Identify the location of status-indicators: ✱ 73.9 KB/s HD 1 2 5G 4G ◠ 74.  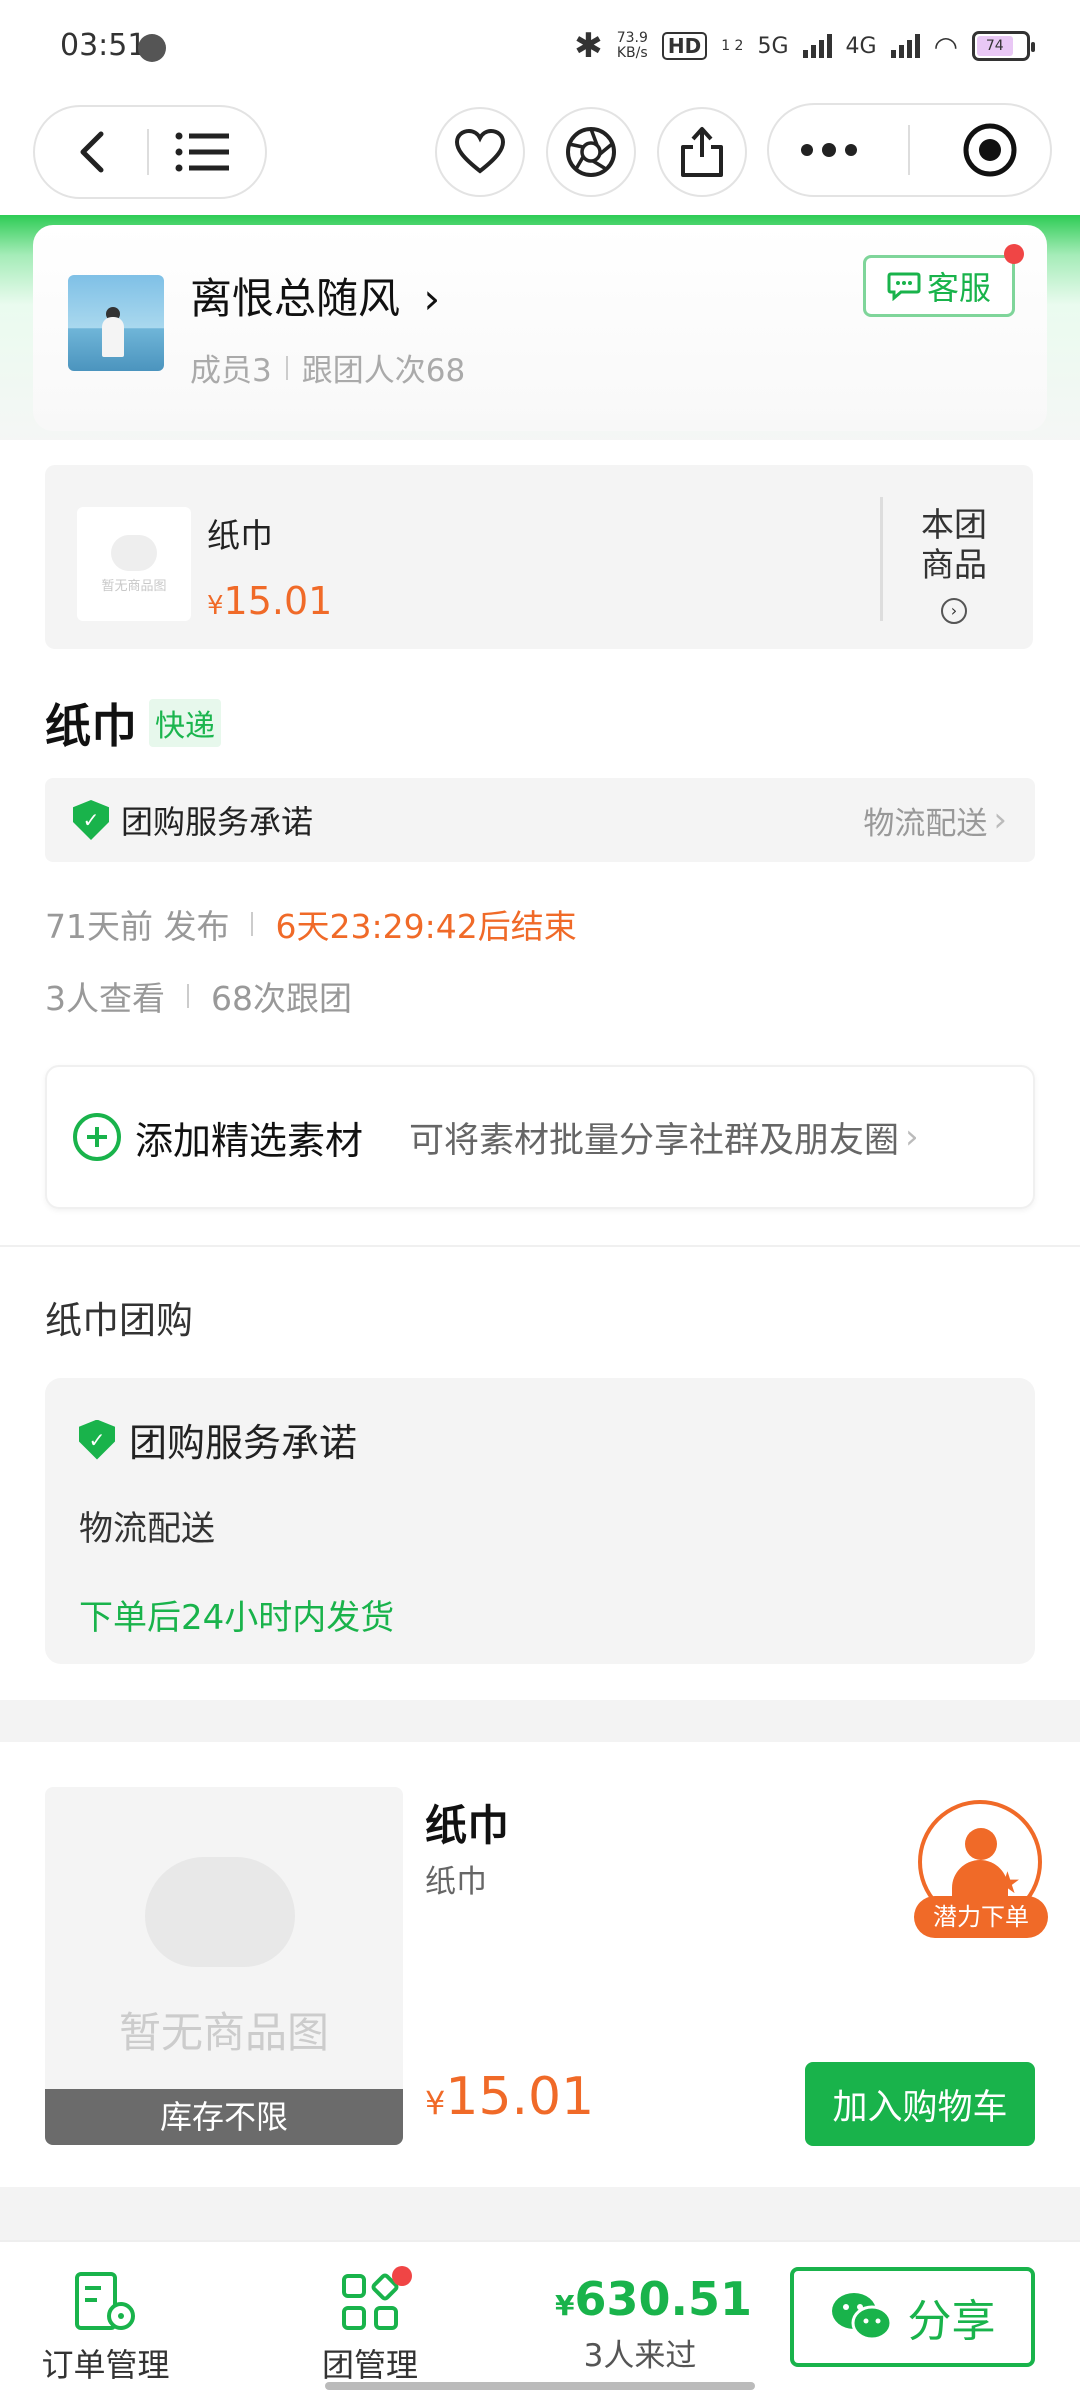
(804, 46).